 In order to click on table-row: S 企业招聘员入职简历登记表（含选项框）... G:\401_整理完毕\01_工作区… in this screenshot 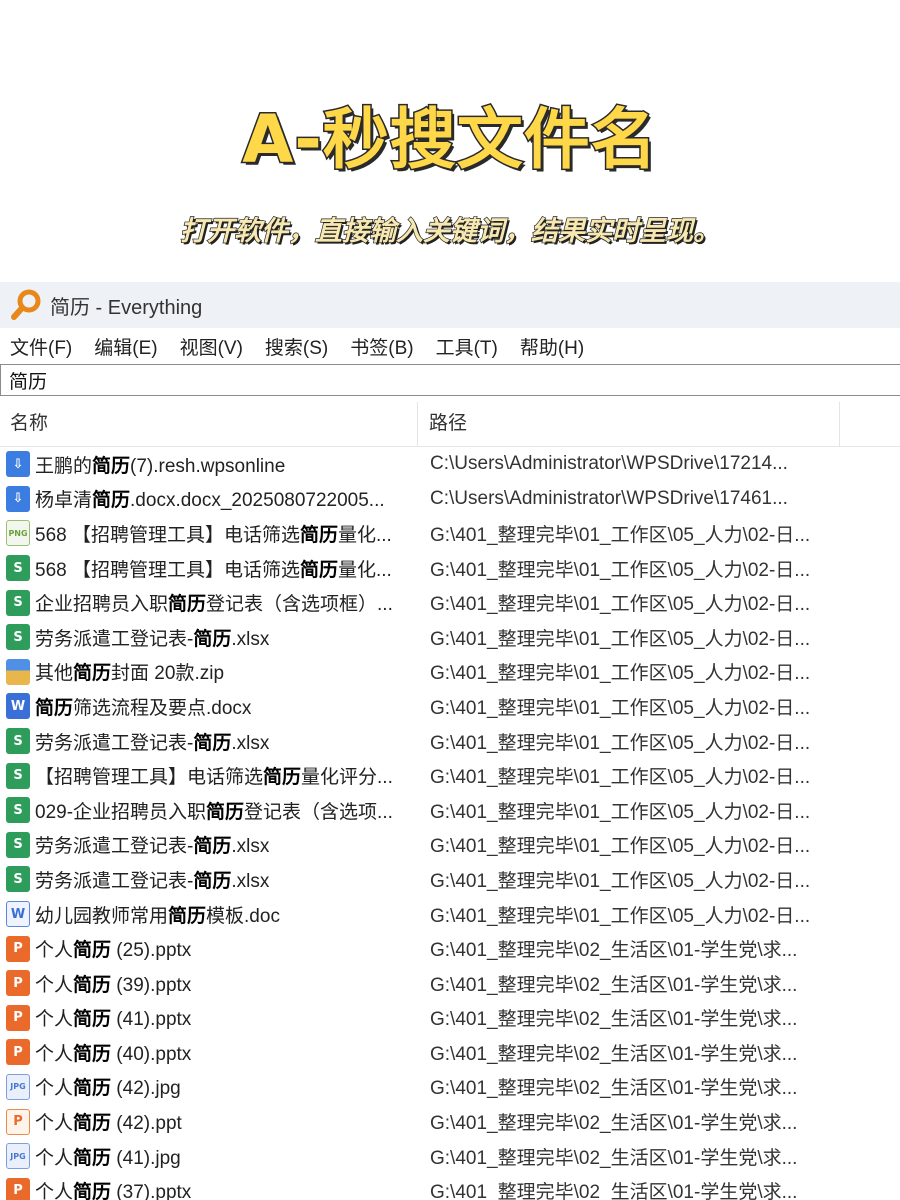, I will do `click(450, 602)`.